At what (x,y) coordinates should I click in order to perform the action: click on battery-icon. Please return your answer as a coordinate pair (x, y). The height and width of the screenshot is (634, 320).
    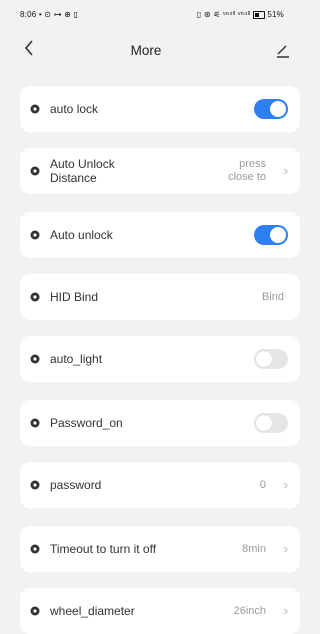
    Looking at the image, I should click on (258, 14).